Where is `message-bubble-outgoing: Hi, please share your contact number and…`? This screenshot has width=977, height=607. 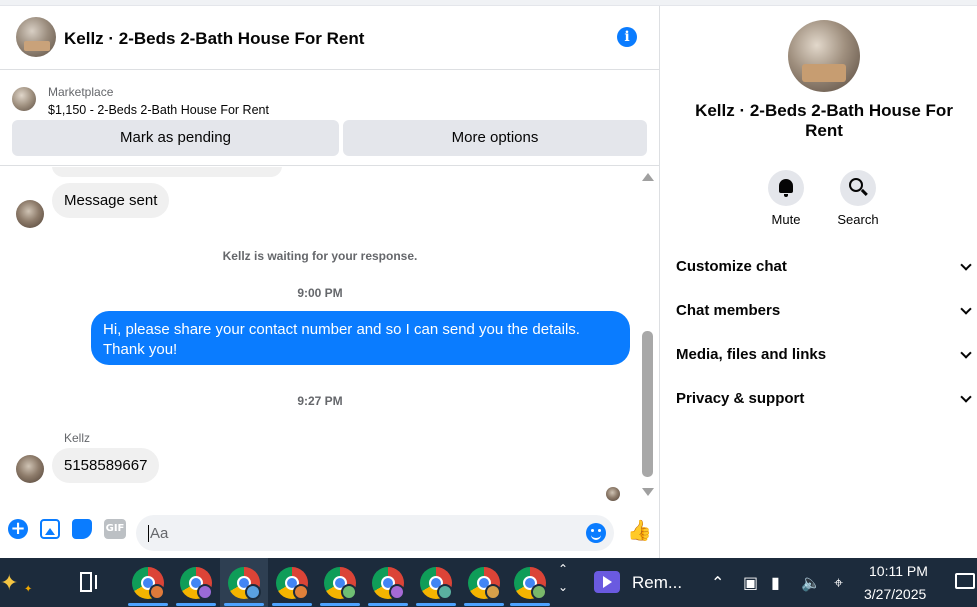
message-bubble-outgoing: Hi, please share your contact number and… is located at coordinates (360, 338).